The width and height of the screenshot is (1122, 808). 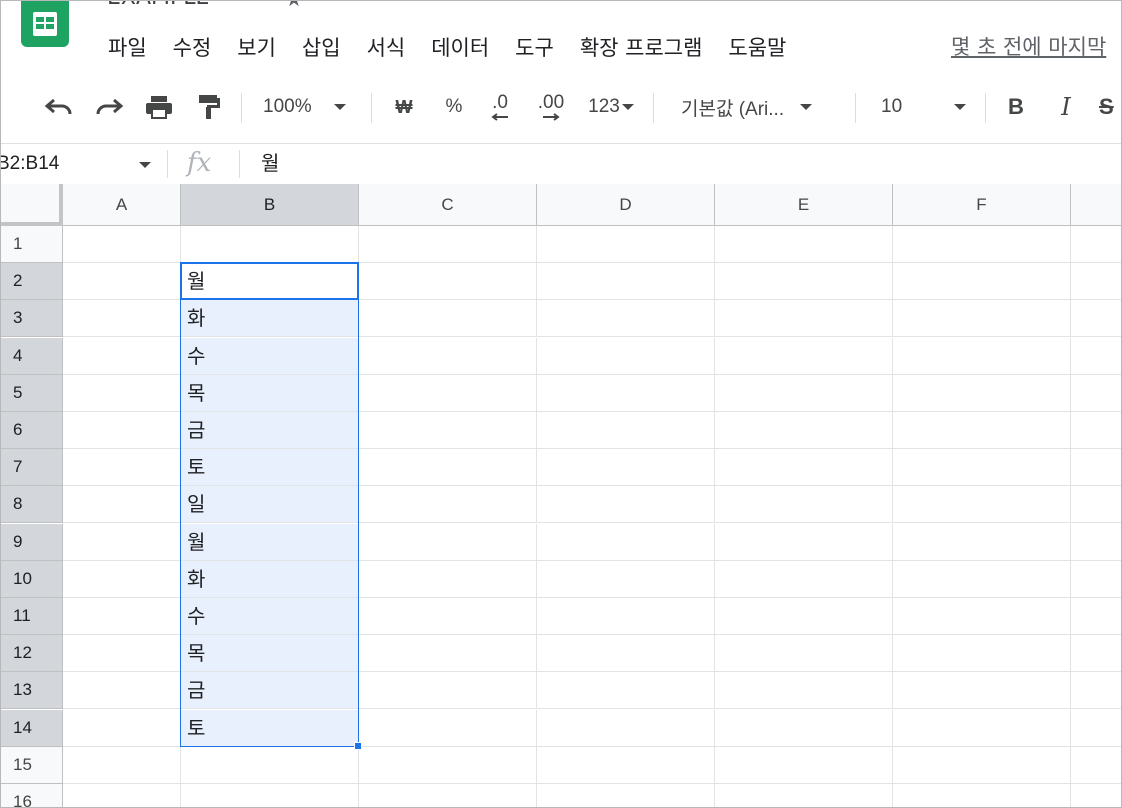 What do you see at coordinates (32, 795) in the screenshot?
I see `row-header-16: 16` at bounding box center [32, 795].